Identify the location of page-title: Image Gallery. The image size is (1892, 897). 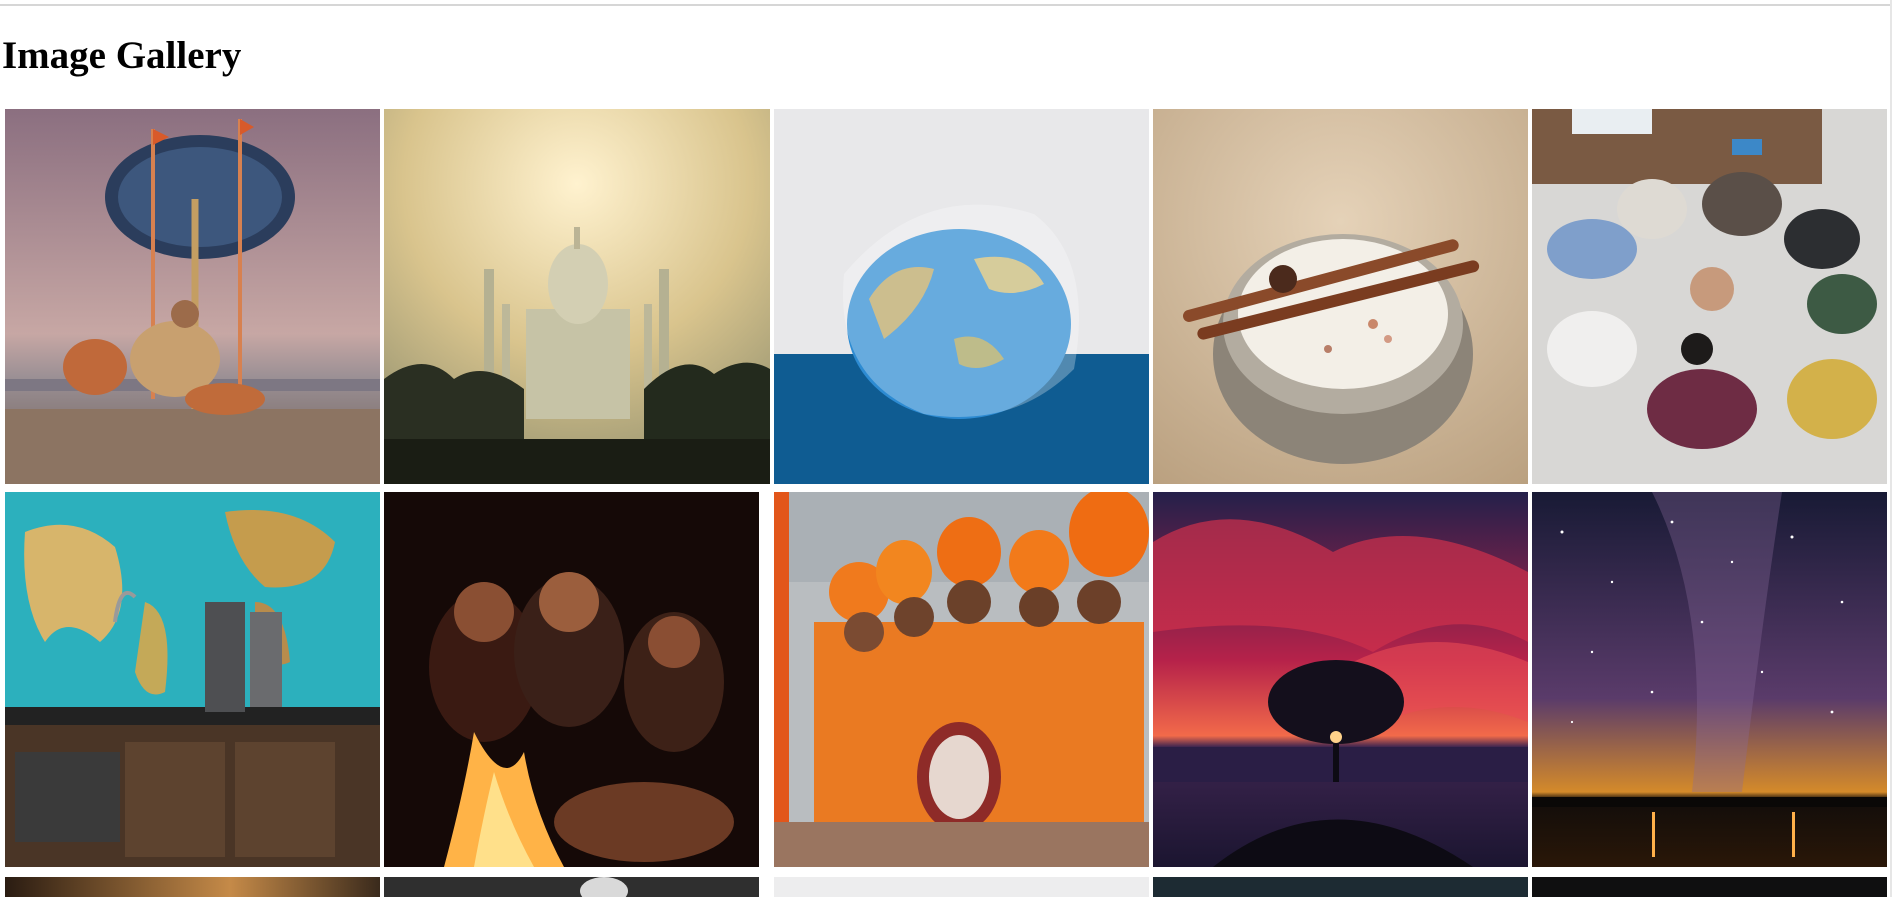
(122, 55).